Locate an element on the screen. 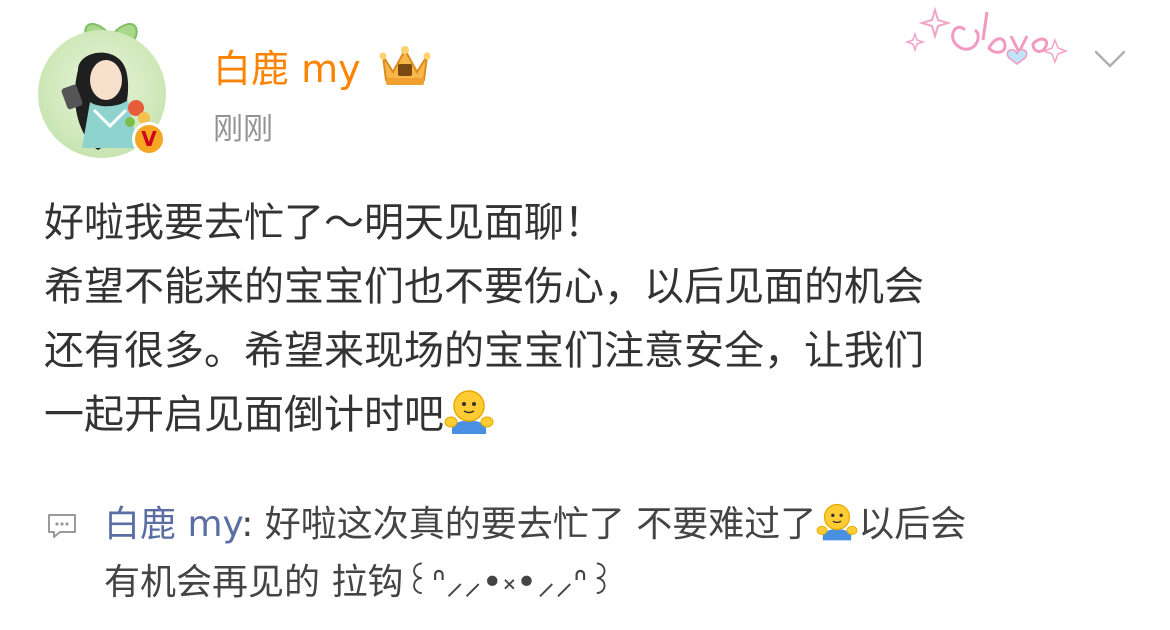 The width and height of the screenshot is (1170, 630). comment-icon is located at coordinates (62, 526).